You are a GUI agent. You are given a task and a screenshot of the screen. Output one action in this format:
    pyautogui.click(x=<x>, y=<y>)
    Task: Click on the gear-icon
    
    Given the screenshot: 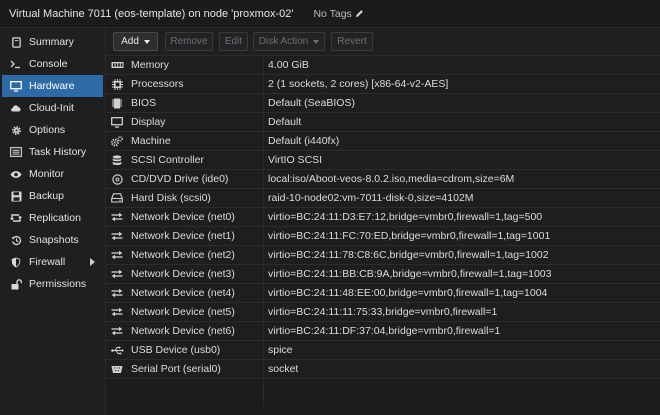 What is the action you would take?
    pyautogui.click(x=16, y=130)
    